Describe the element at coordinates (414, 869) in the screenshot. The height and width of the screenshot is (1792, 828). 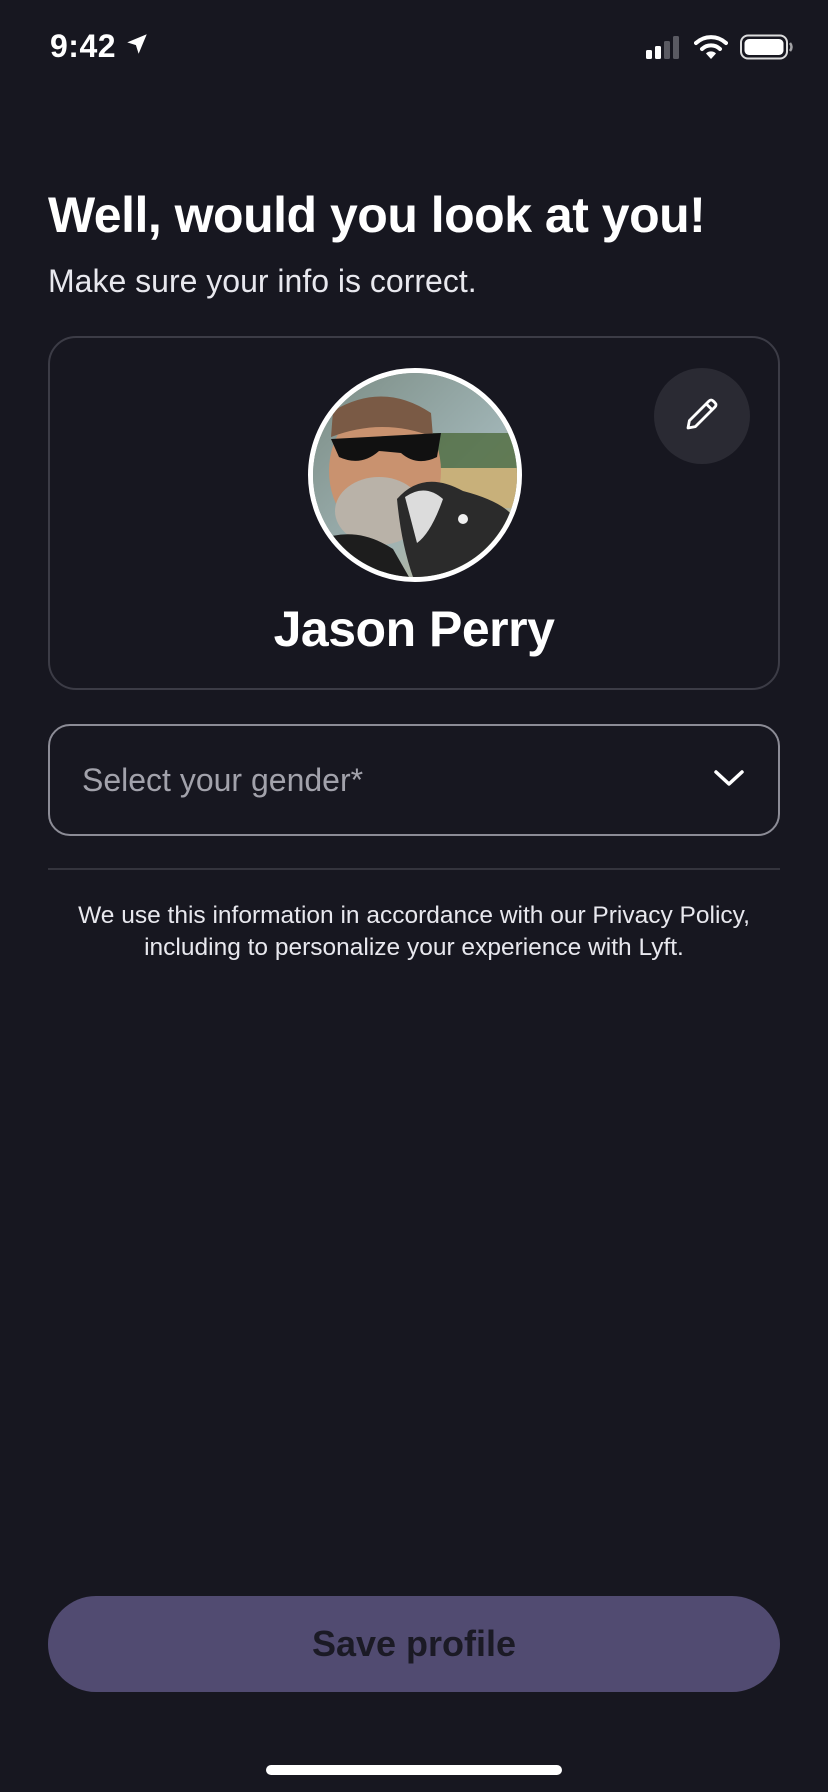
I see `divider` at that location.